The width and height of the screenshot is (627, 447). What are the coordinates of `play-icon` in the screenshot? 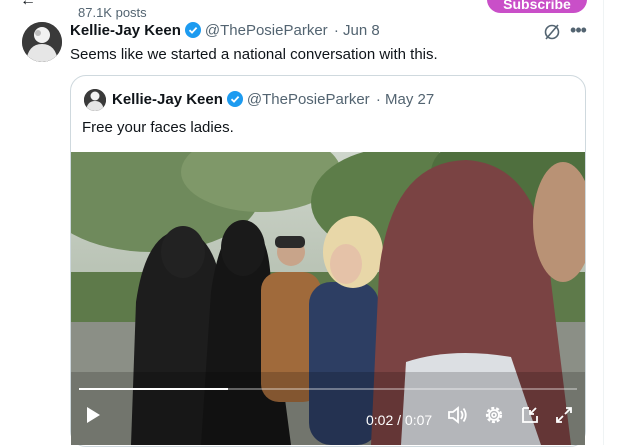 It's located at (93, 415).